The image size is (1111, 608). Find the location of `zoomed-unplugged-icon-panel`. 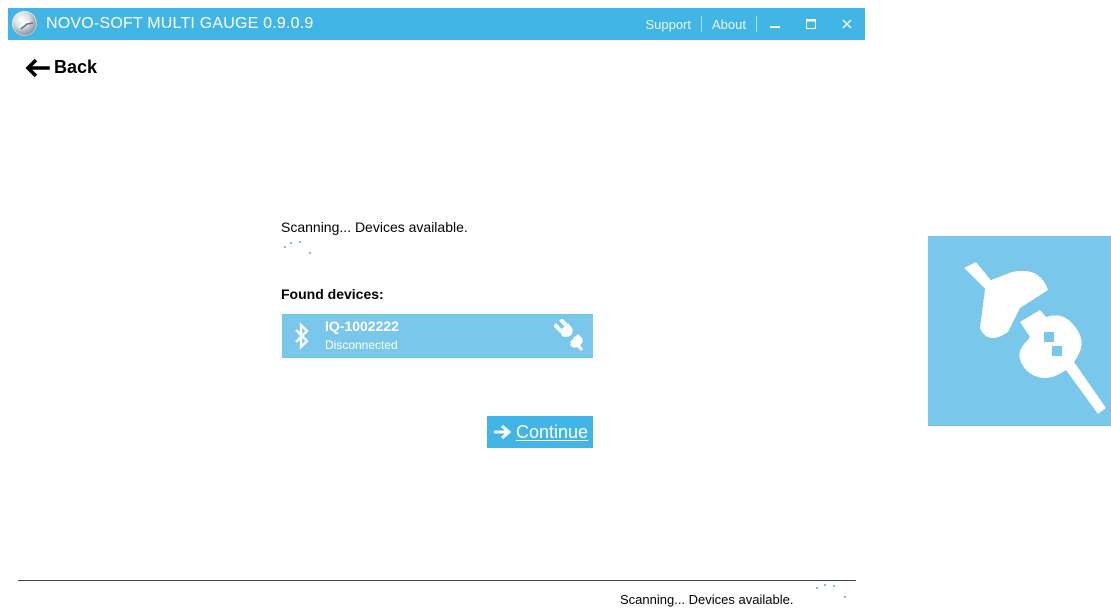

zoomed-unplugged-icon-panel is located at coordinates (1019, 331).